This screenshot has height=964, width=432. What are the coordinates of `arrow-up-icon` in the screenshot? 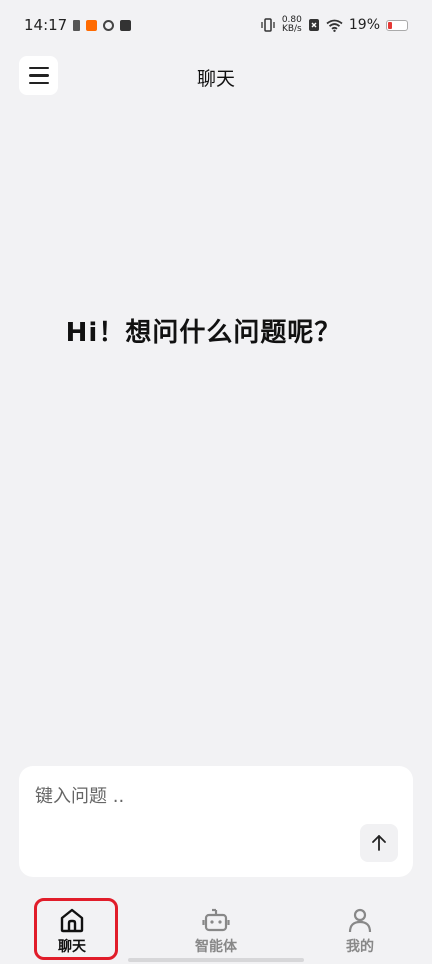 It's located at (379, 843).